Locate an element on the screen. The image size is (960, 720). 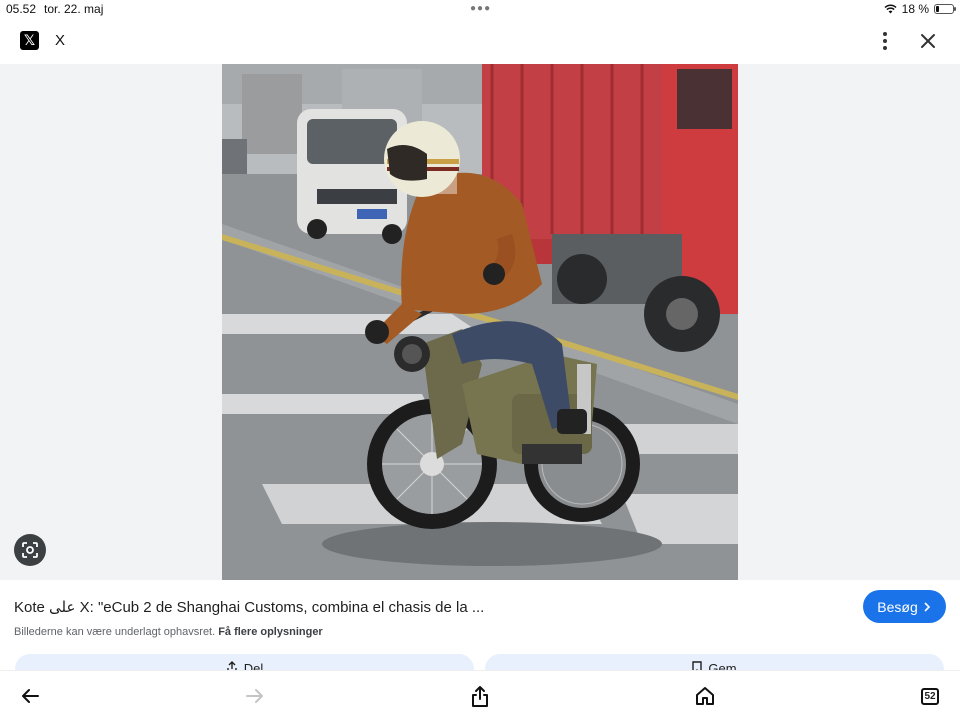
wifi-icon is located at coordinates (890, 9).